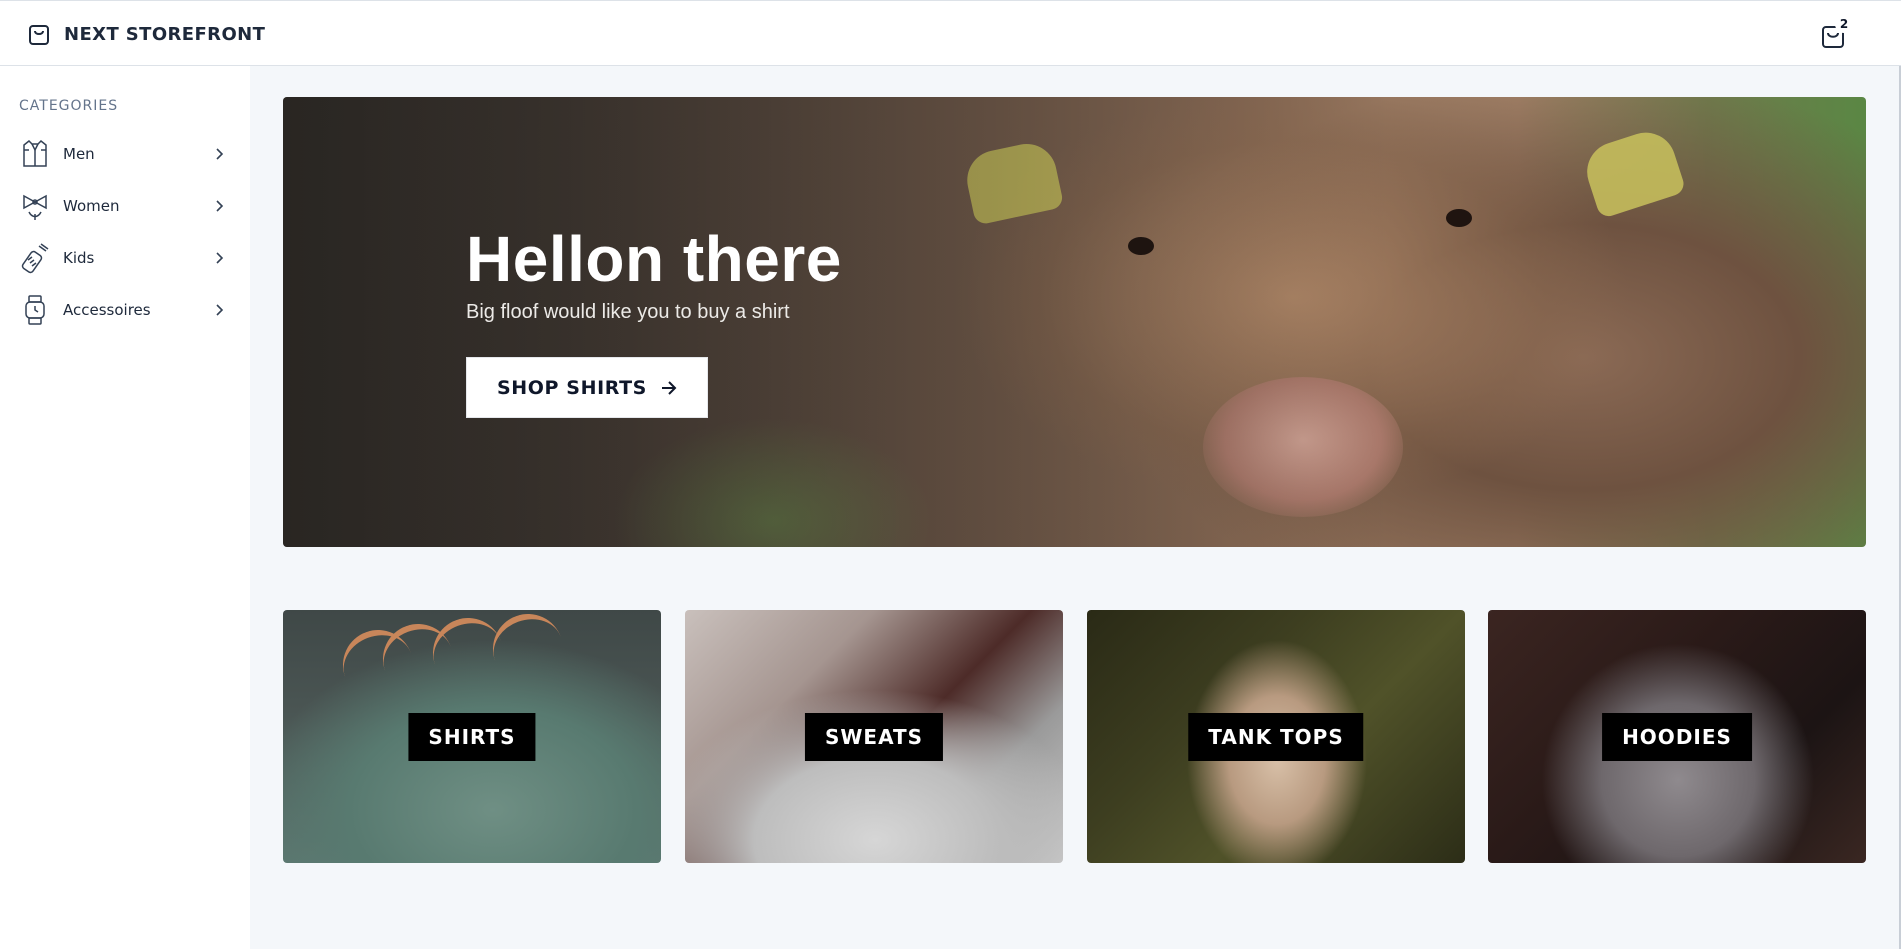  Describe the element at coordinates (572, 387) in the screenshot. I see `shop-shirts-label: SHOP SHIRTS` at that location.